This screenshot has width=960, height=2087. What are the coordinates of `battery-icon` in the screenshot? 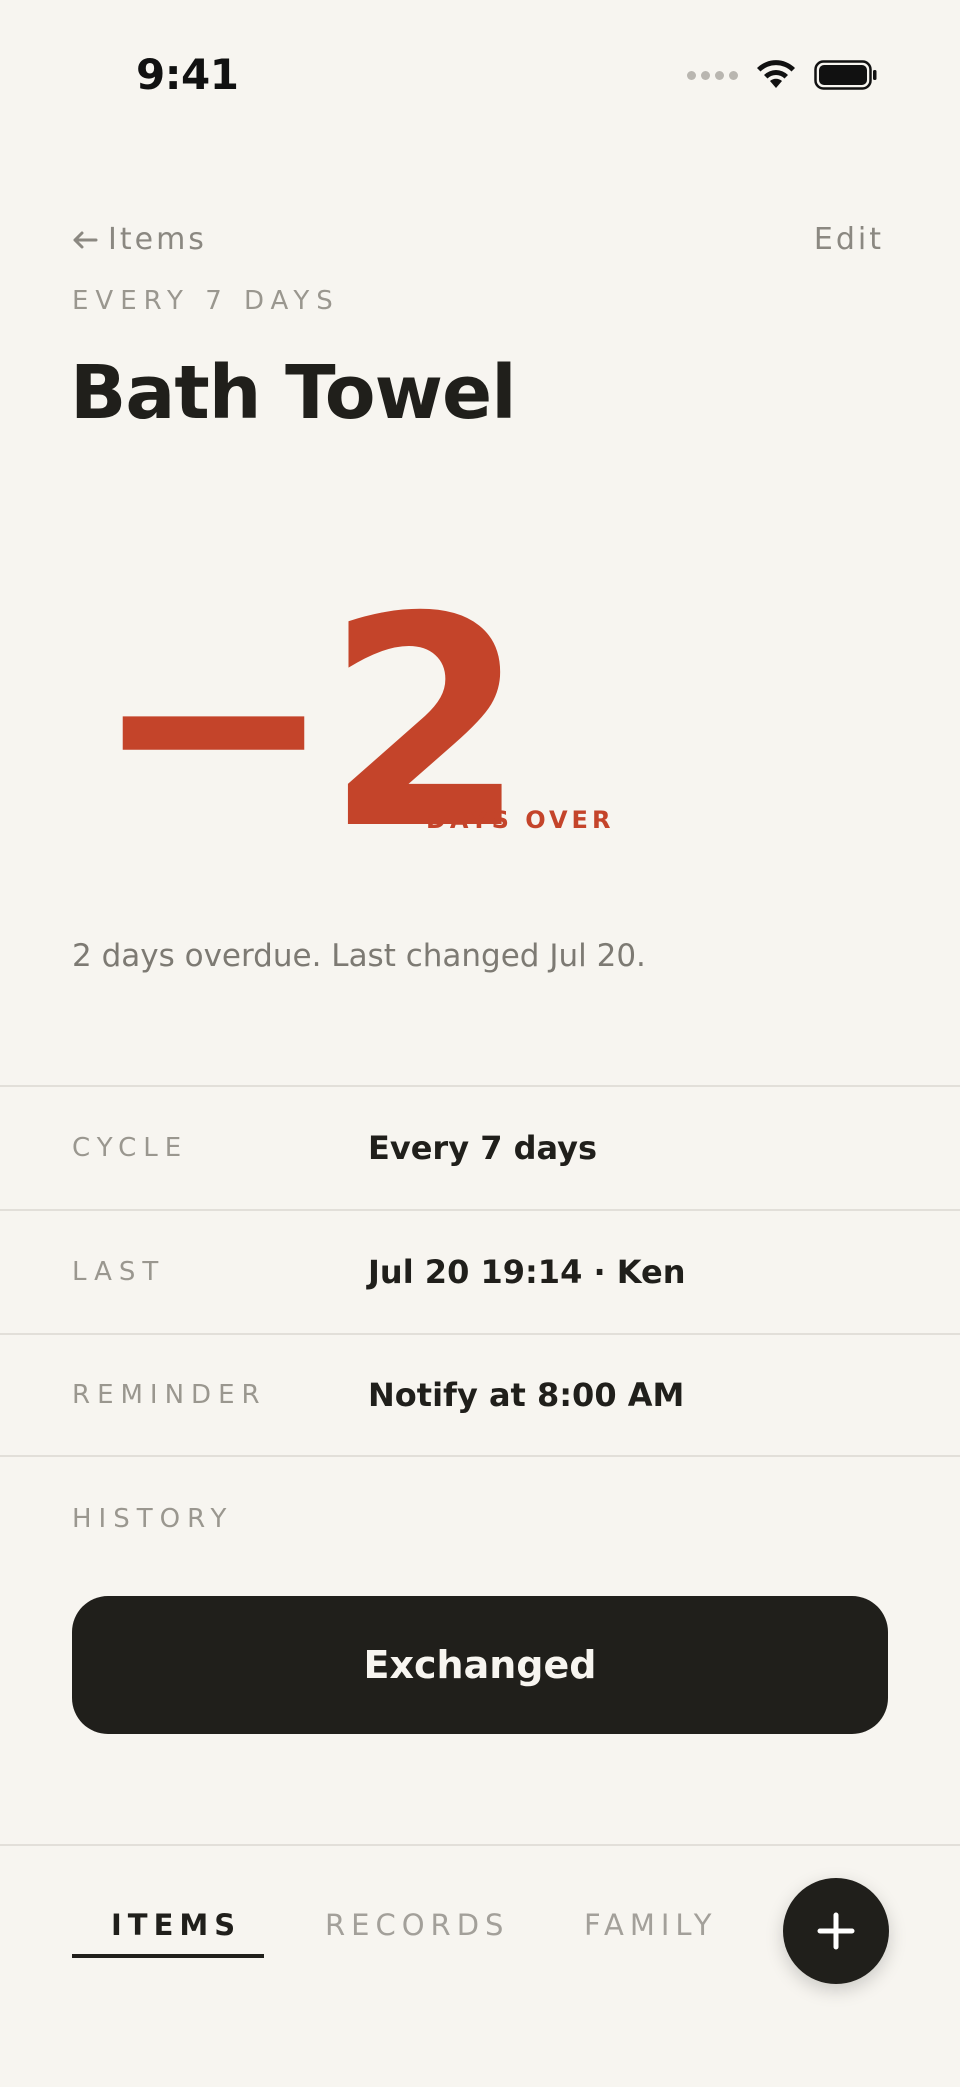 It's located at (845, 75).